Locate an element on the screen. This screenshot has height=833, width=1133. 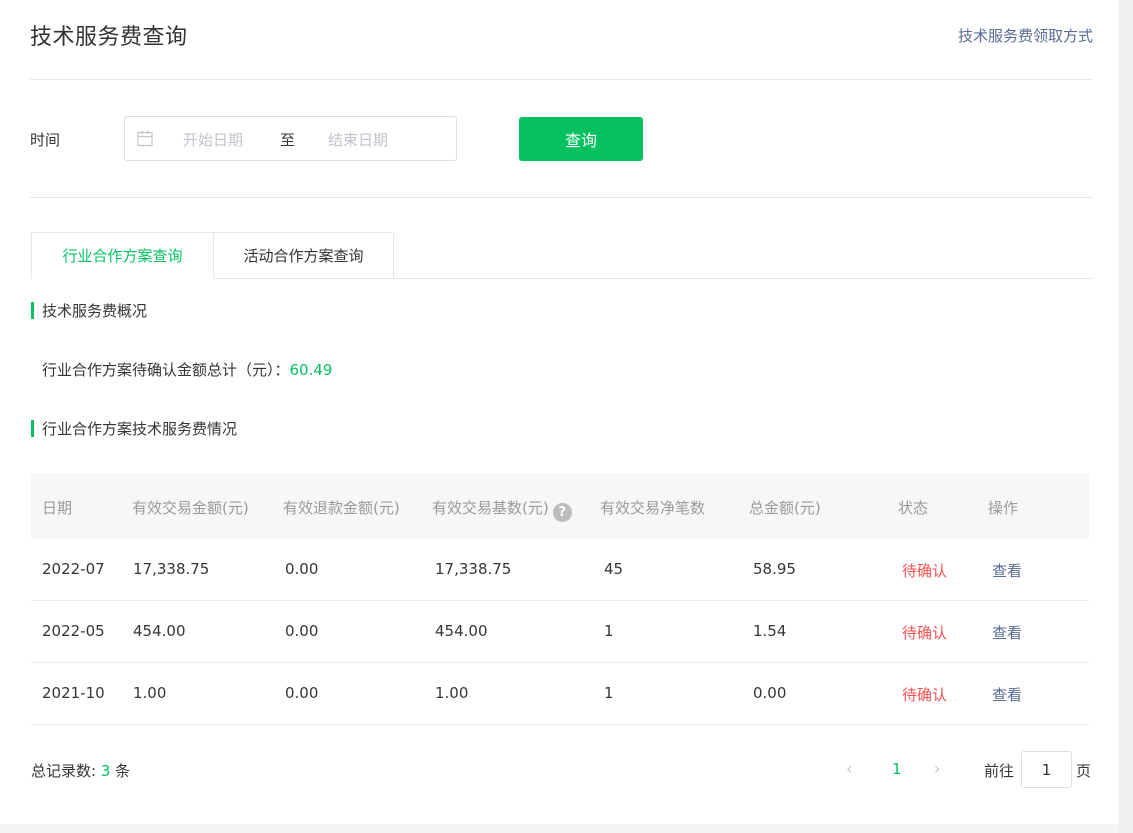
overview-section-title: 技术服务费概况 is located at coordinates (89, 310).